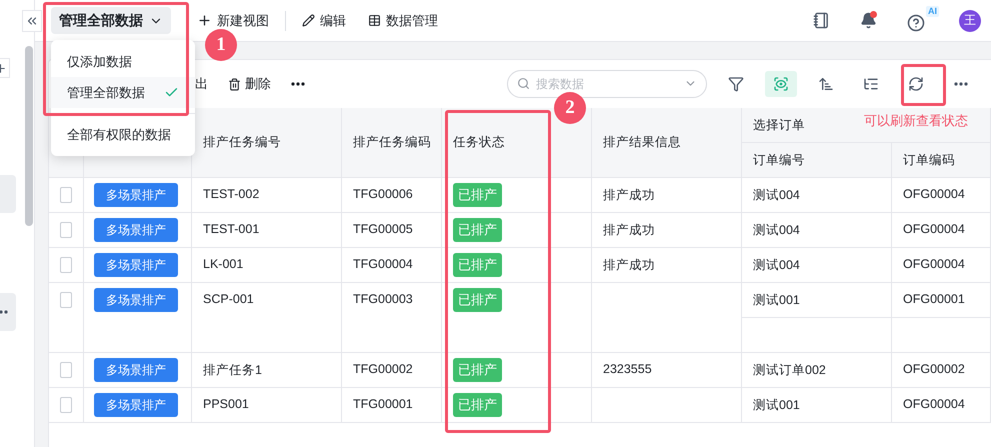  What do you see at coordinates (392, 265) in the screenshot?
I see `table-cell: TFG00004` at bounding box center [392, 265].